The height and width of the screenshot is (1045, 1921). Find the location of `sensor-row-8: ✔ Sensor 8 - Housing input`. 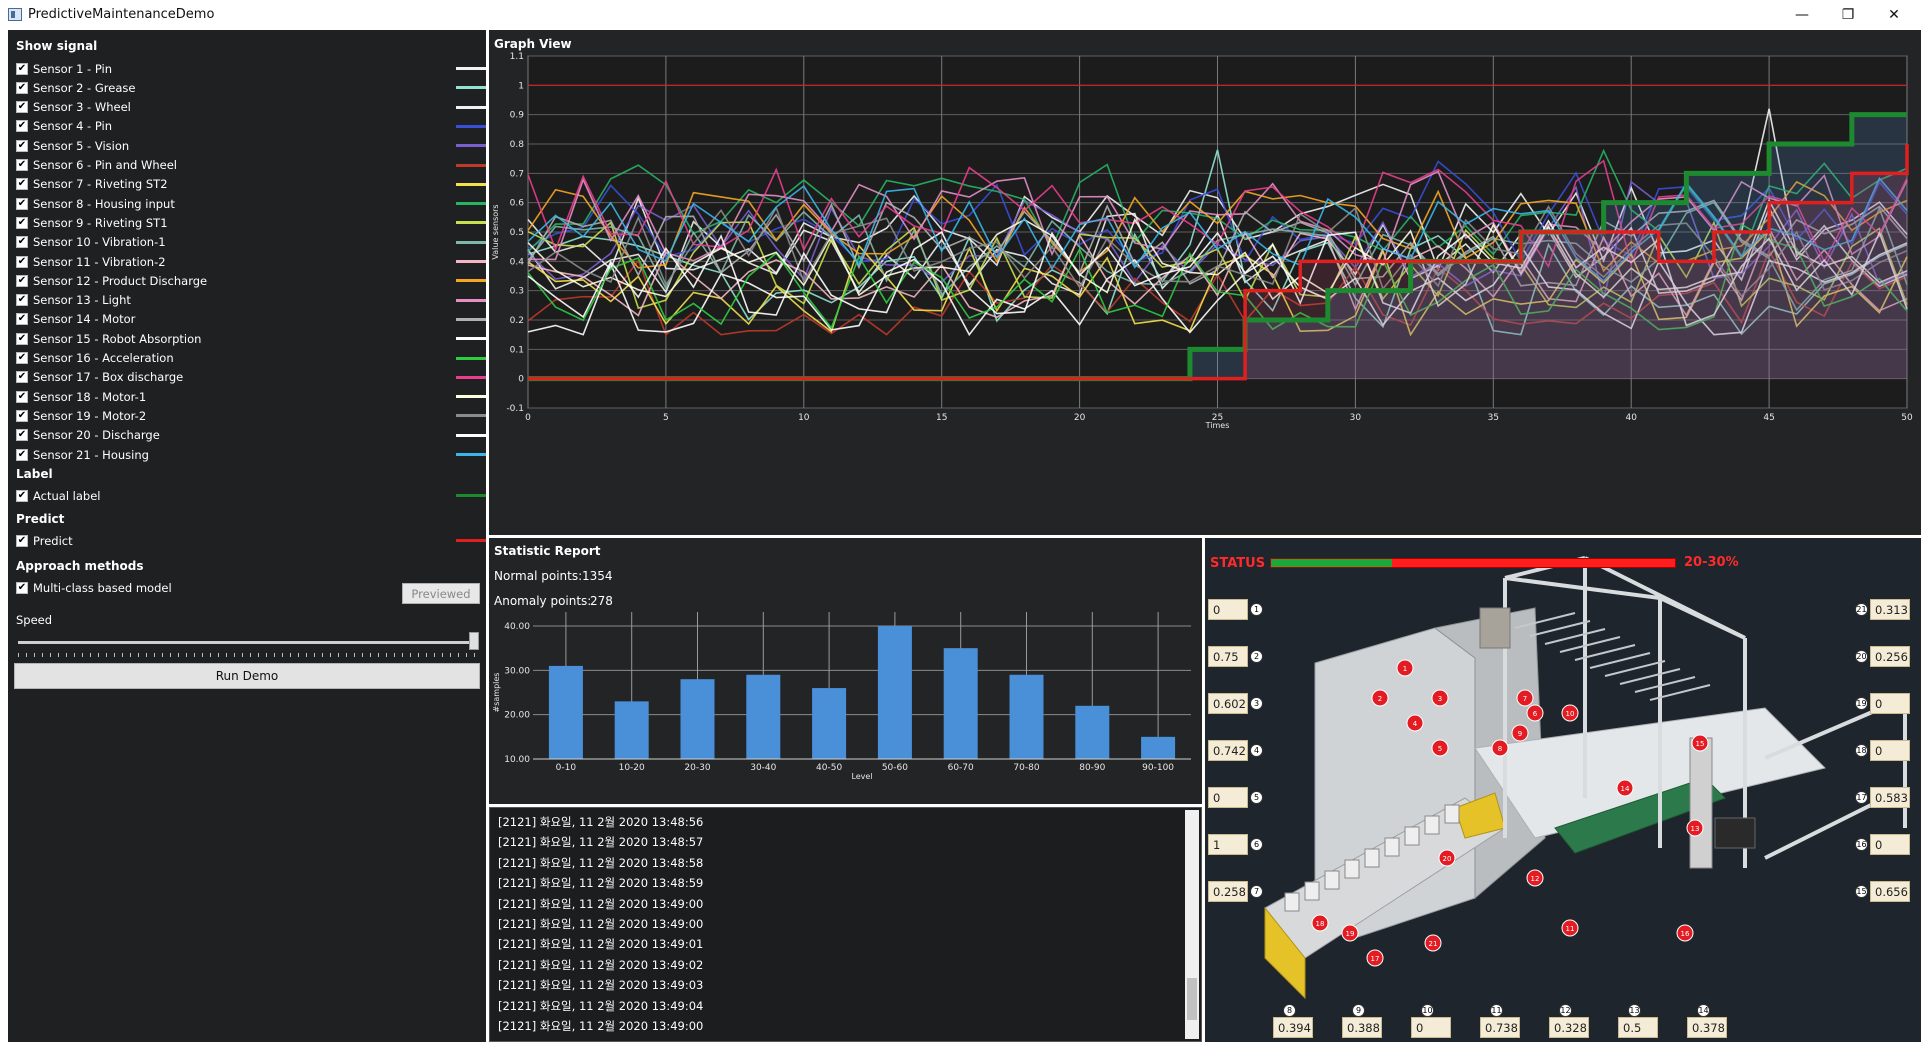

sensor-row-8: ✔ Sensor 8 - Housing input is located at coordinates (251, 203).